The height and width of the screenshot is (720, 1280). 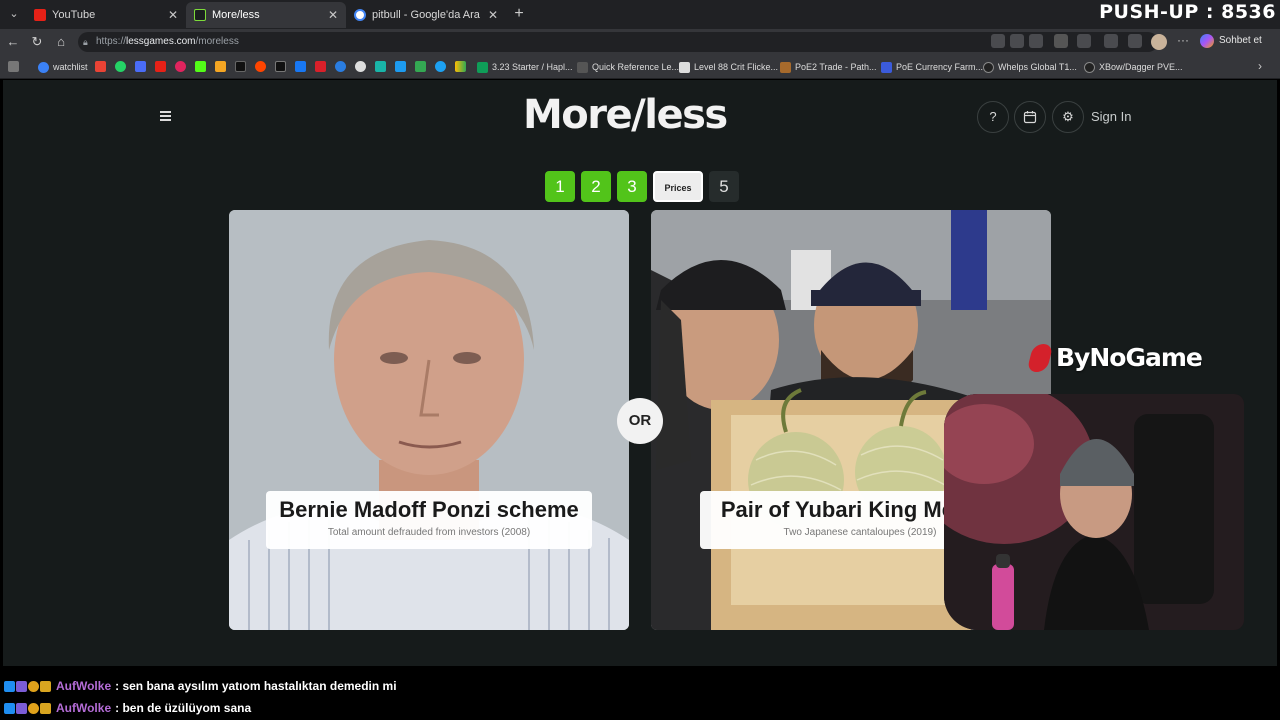 What do you see at coordinates (1260, 66) in the screenshot?
I see `chevron-right-icon: ›` at bounding box center [1260, 66].